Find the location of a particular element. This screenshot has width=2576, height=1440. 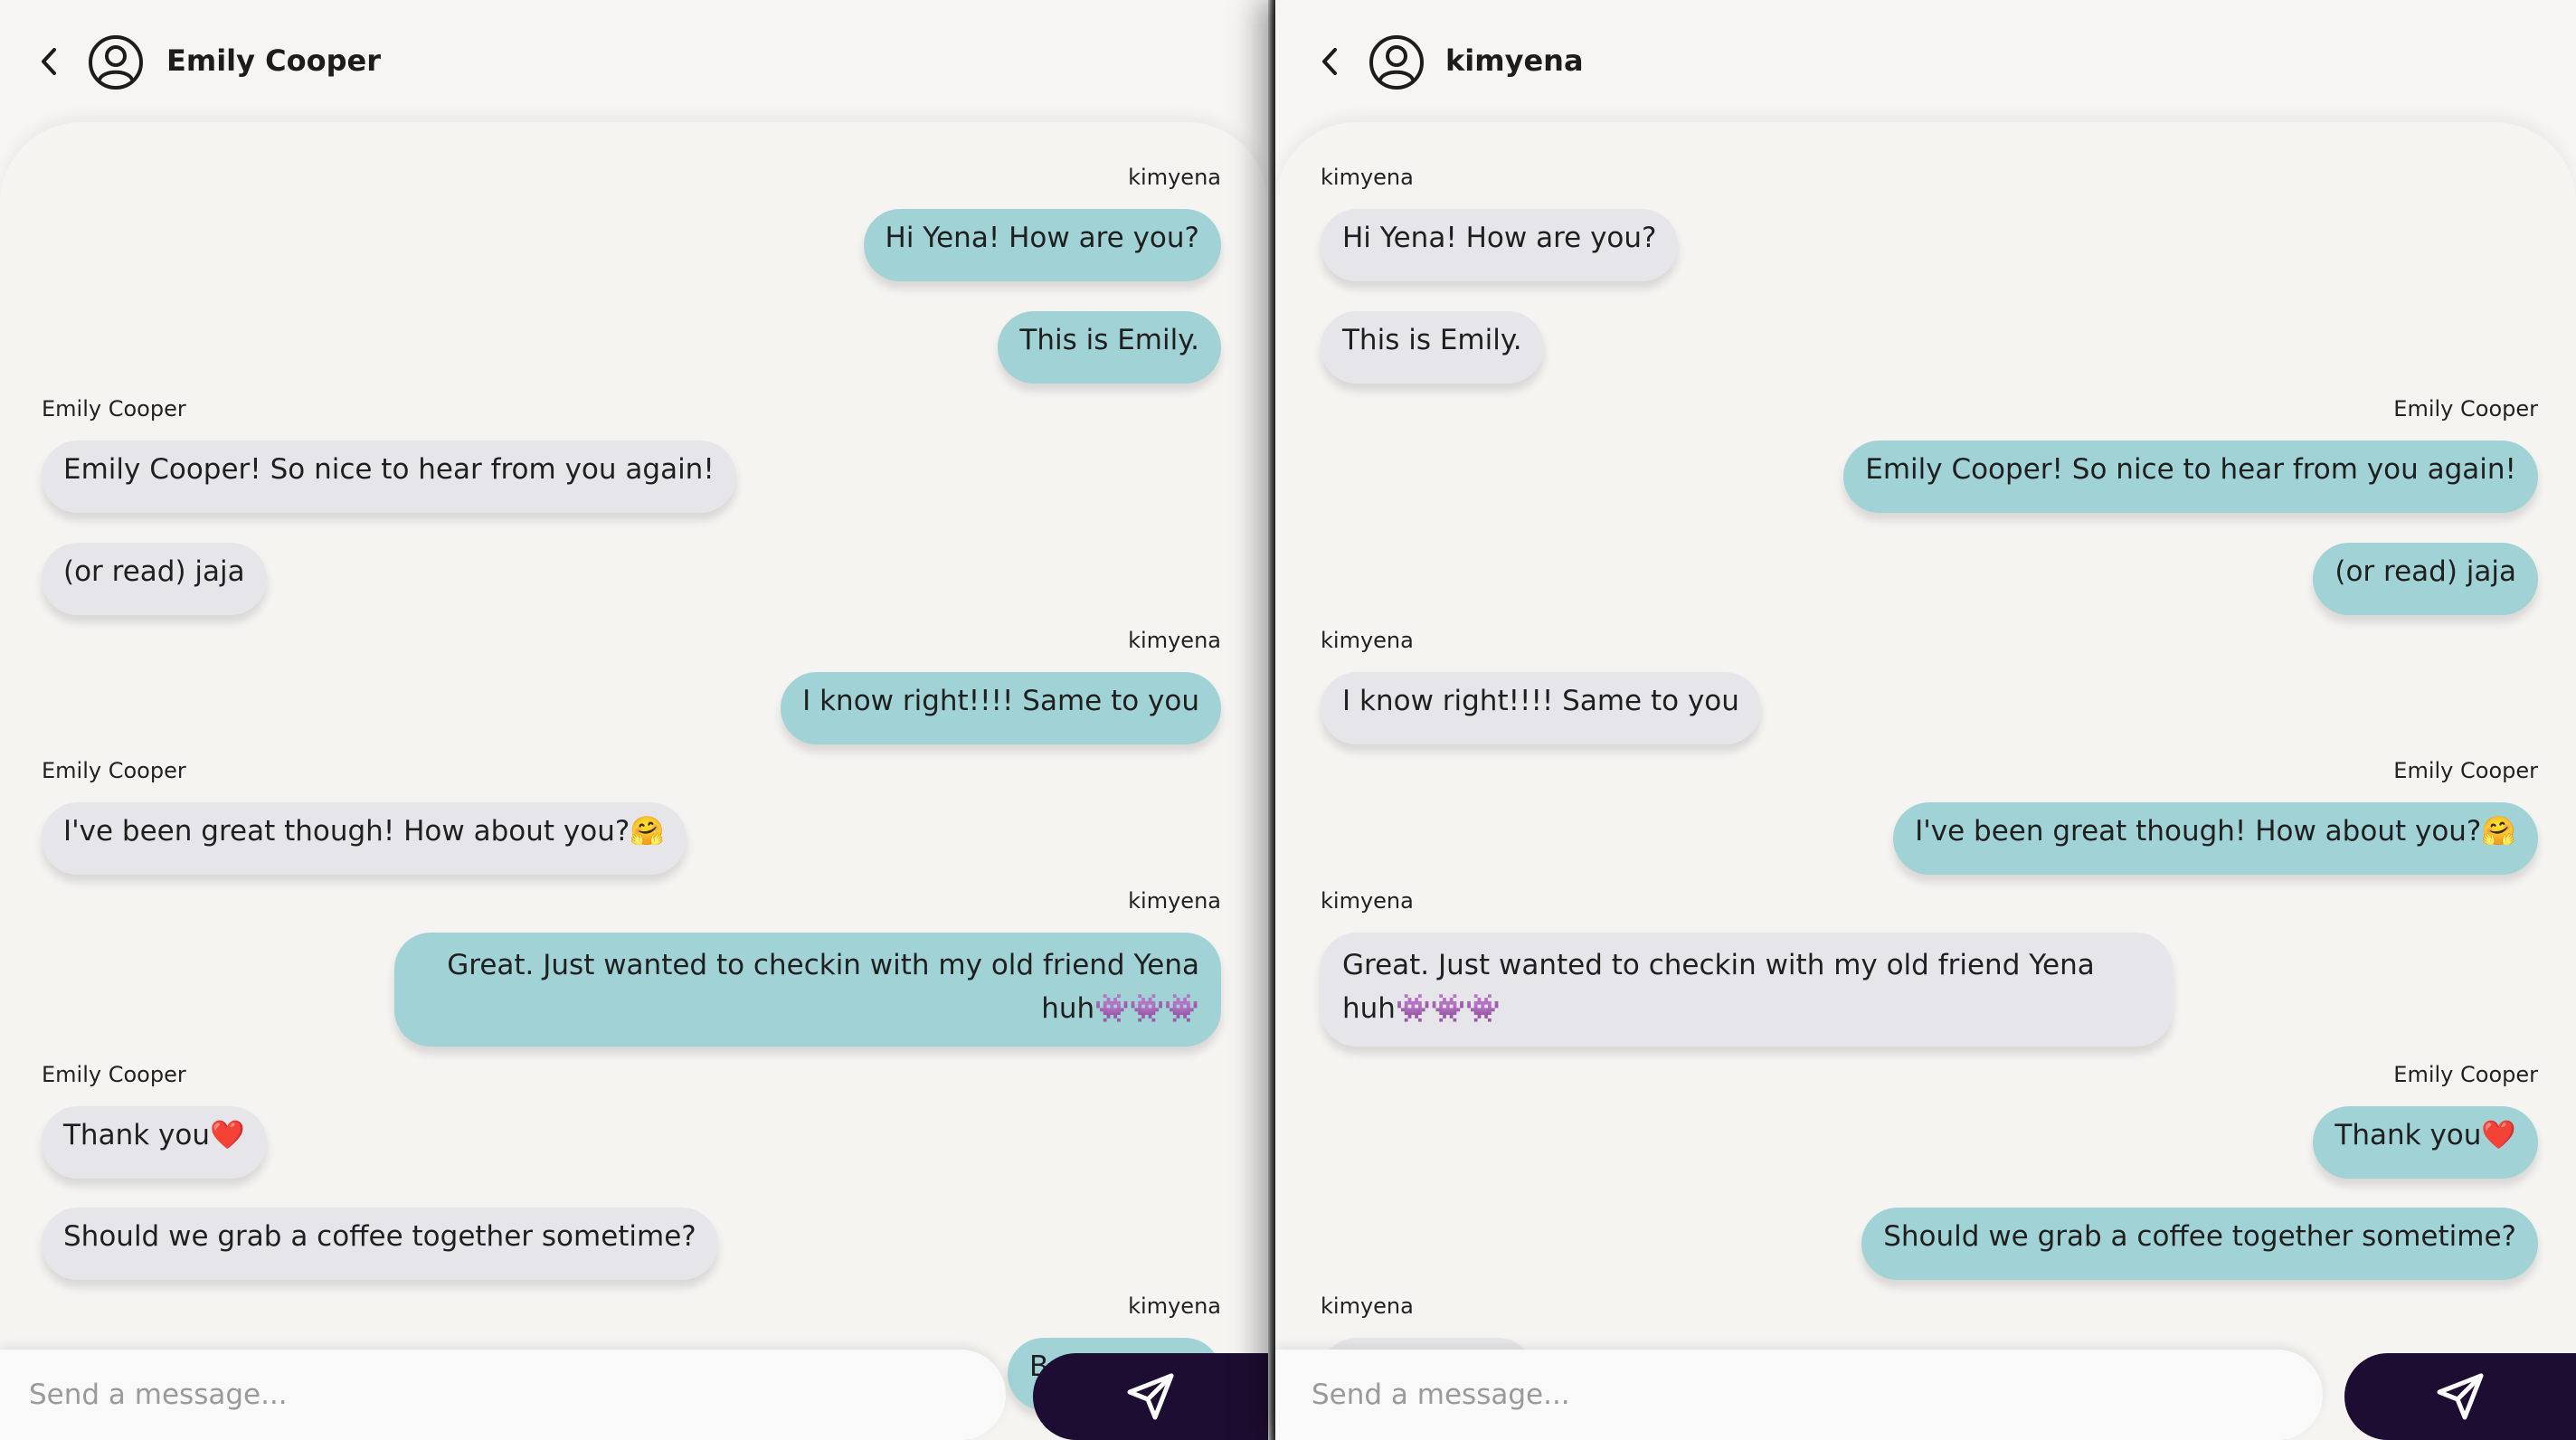

chat-title: Emily Cooper is located at coordinates (273, 61).